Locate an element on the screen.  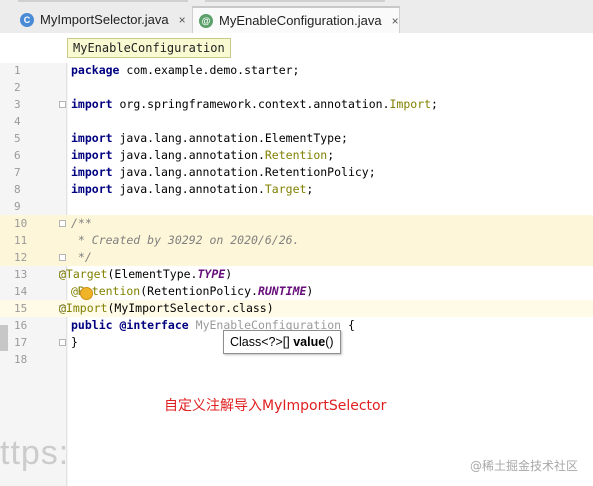
code-line-1: package com.example.demo.starter; is located at coordinates (185, 70).